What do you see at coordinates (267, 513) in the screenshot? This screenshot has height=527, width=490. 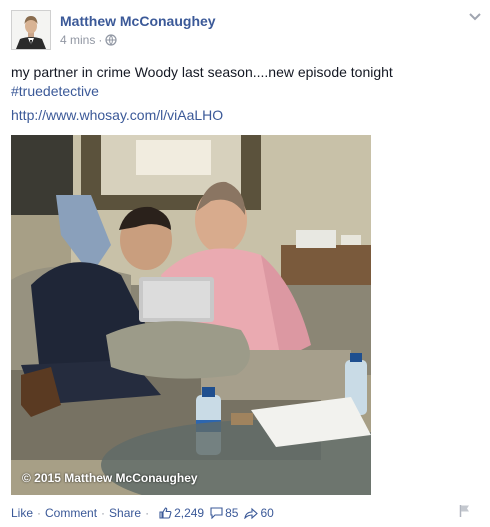 I see `shares-value: 60` at bounding box center [267, 513].